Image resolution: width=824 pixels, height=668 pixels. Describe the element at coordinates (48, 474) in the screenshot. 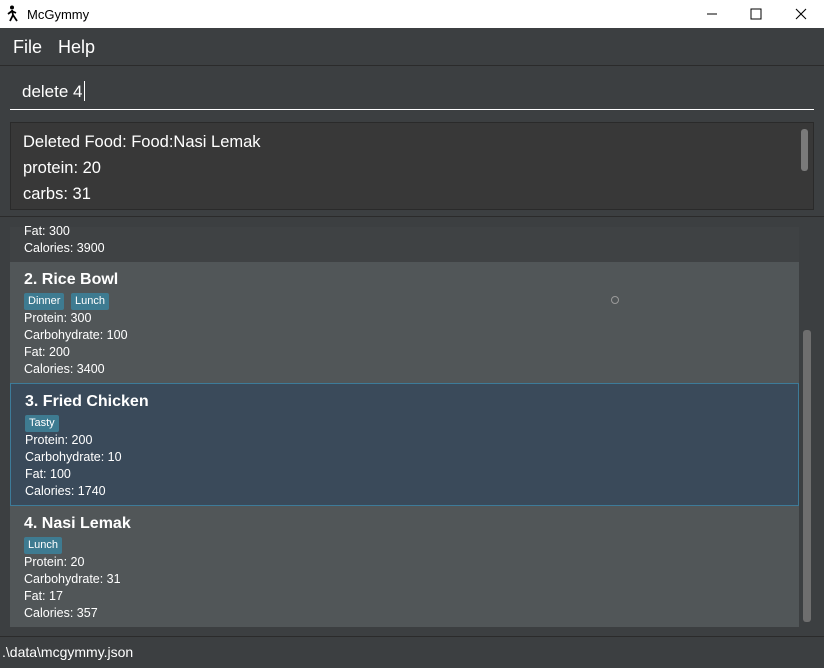

I see `food-fat: Fat: 100` at that location.